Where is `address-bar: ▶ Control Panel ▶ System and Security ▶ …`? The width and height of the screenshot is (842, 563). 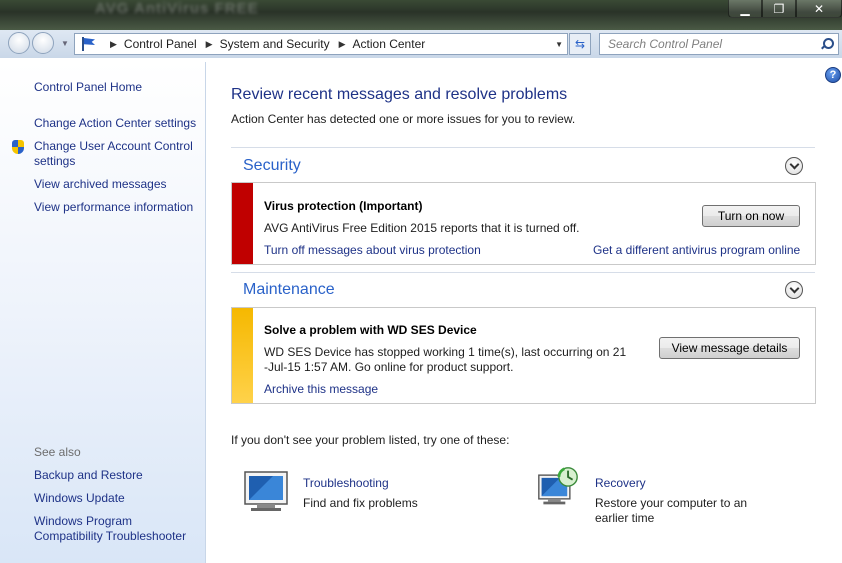
address-bar: ▶ Control Panel ▶ System and Security ▶ … is located at coordinates (321, 44).